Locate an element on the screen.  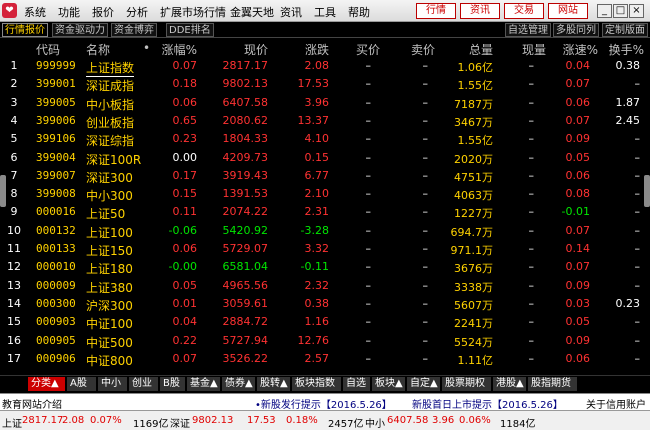
ticker-listing: 新股首日上市提示【2016.5.26】 is located at coordinates (487, 403).